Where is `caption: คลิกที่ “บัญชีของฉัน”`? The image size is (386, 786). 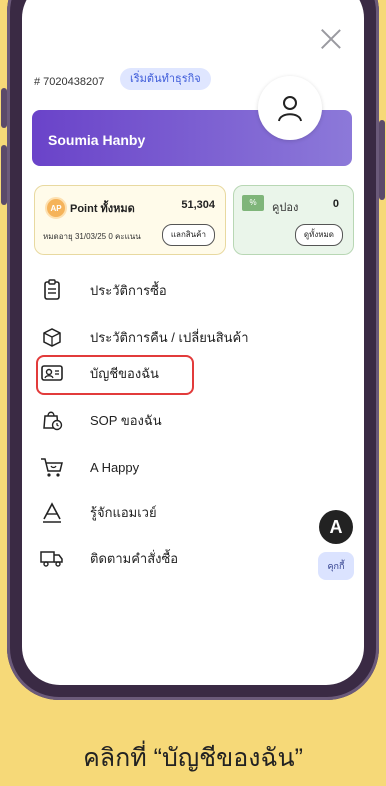
caption: คลิกที่ “บัญชีของฉัน” is located at coordinates (193, 758).